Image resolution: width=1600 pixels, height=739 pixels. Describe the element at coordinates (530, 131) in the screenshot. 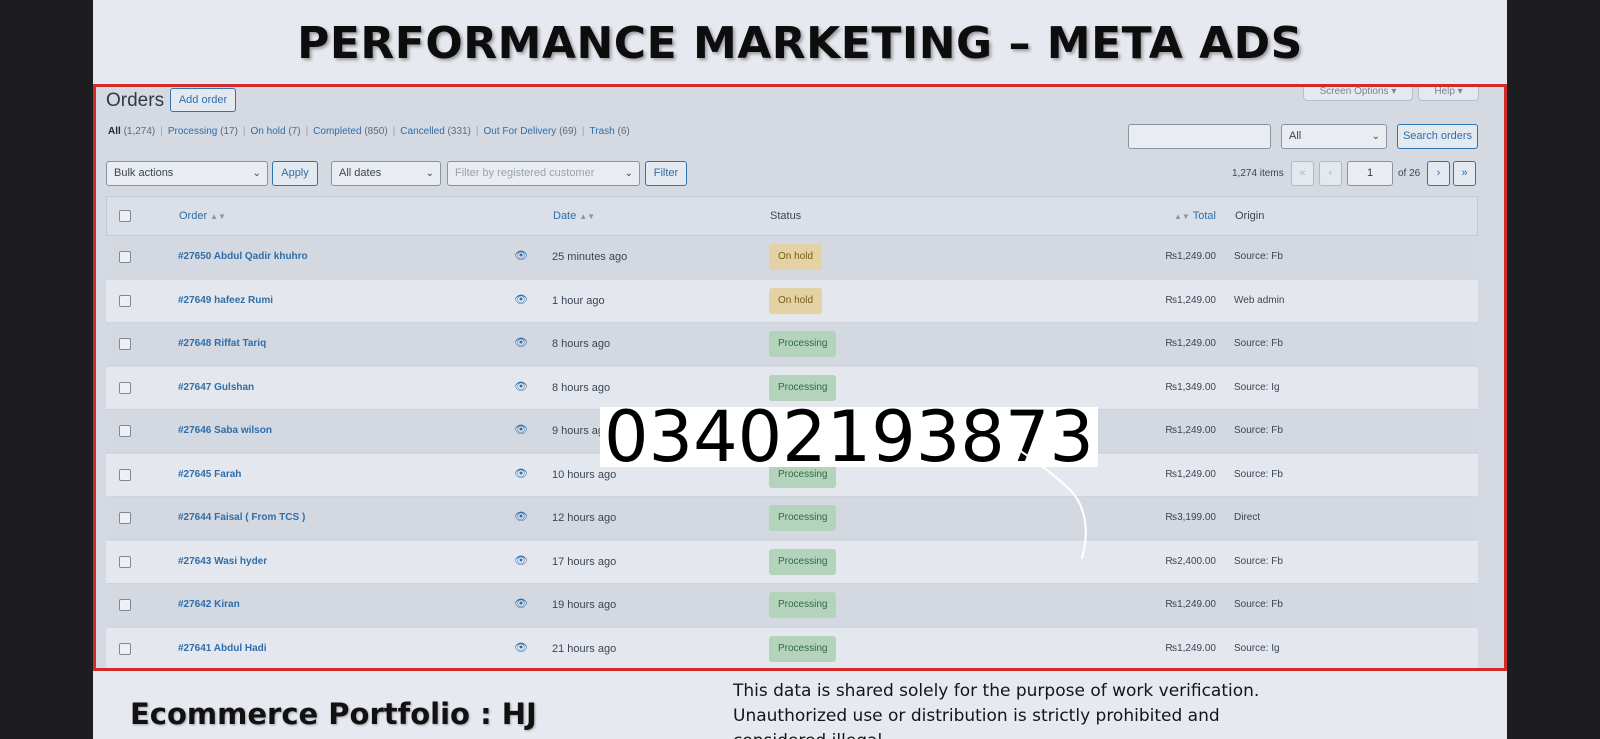

I see `status-link-out-for-delivery: Out For Delivery (69)` at that location.